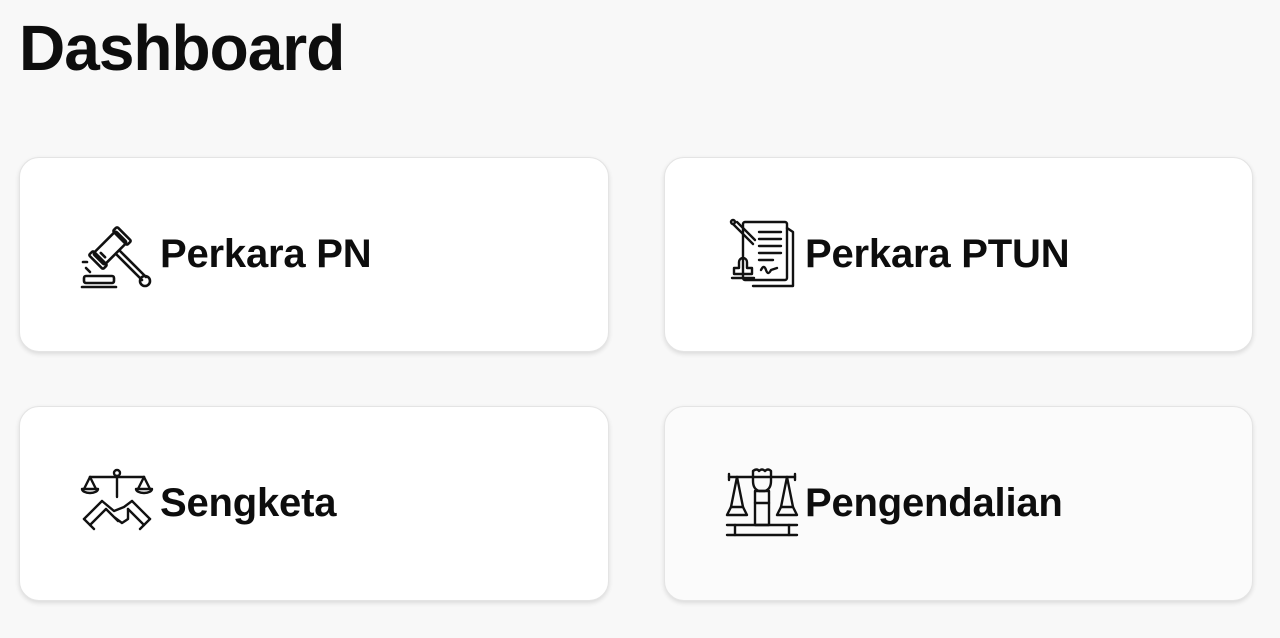 The width and height of the screenshot is (1280, 638). Describe the element at coordinates (266, 254) in the screenshot. I see `card-label: Perkara PN` at that location.